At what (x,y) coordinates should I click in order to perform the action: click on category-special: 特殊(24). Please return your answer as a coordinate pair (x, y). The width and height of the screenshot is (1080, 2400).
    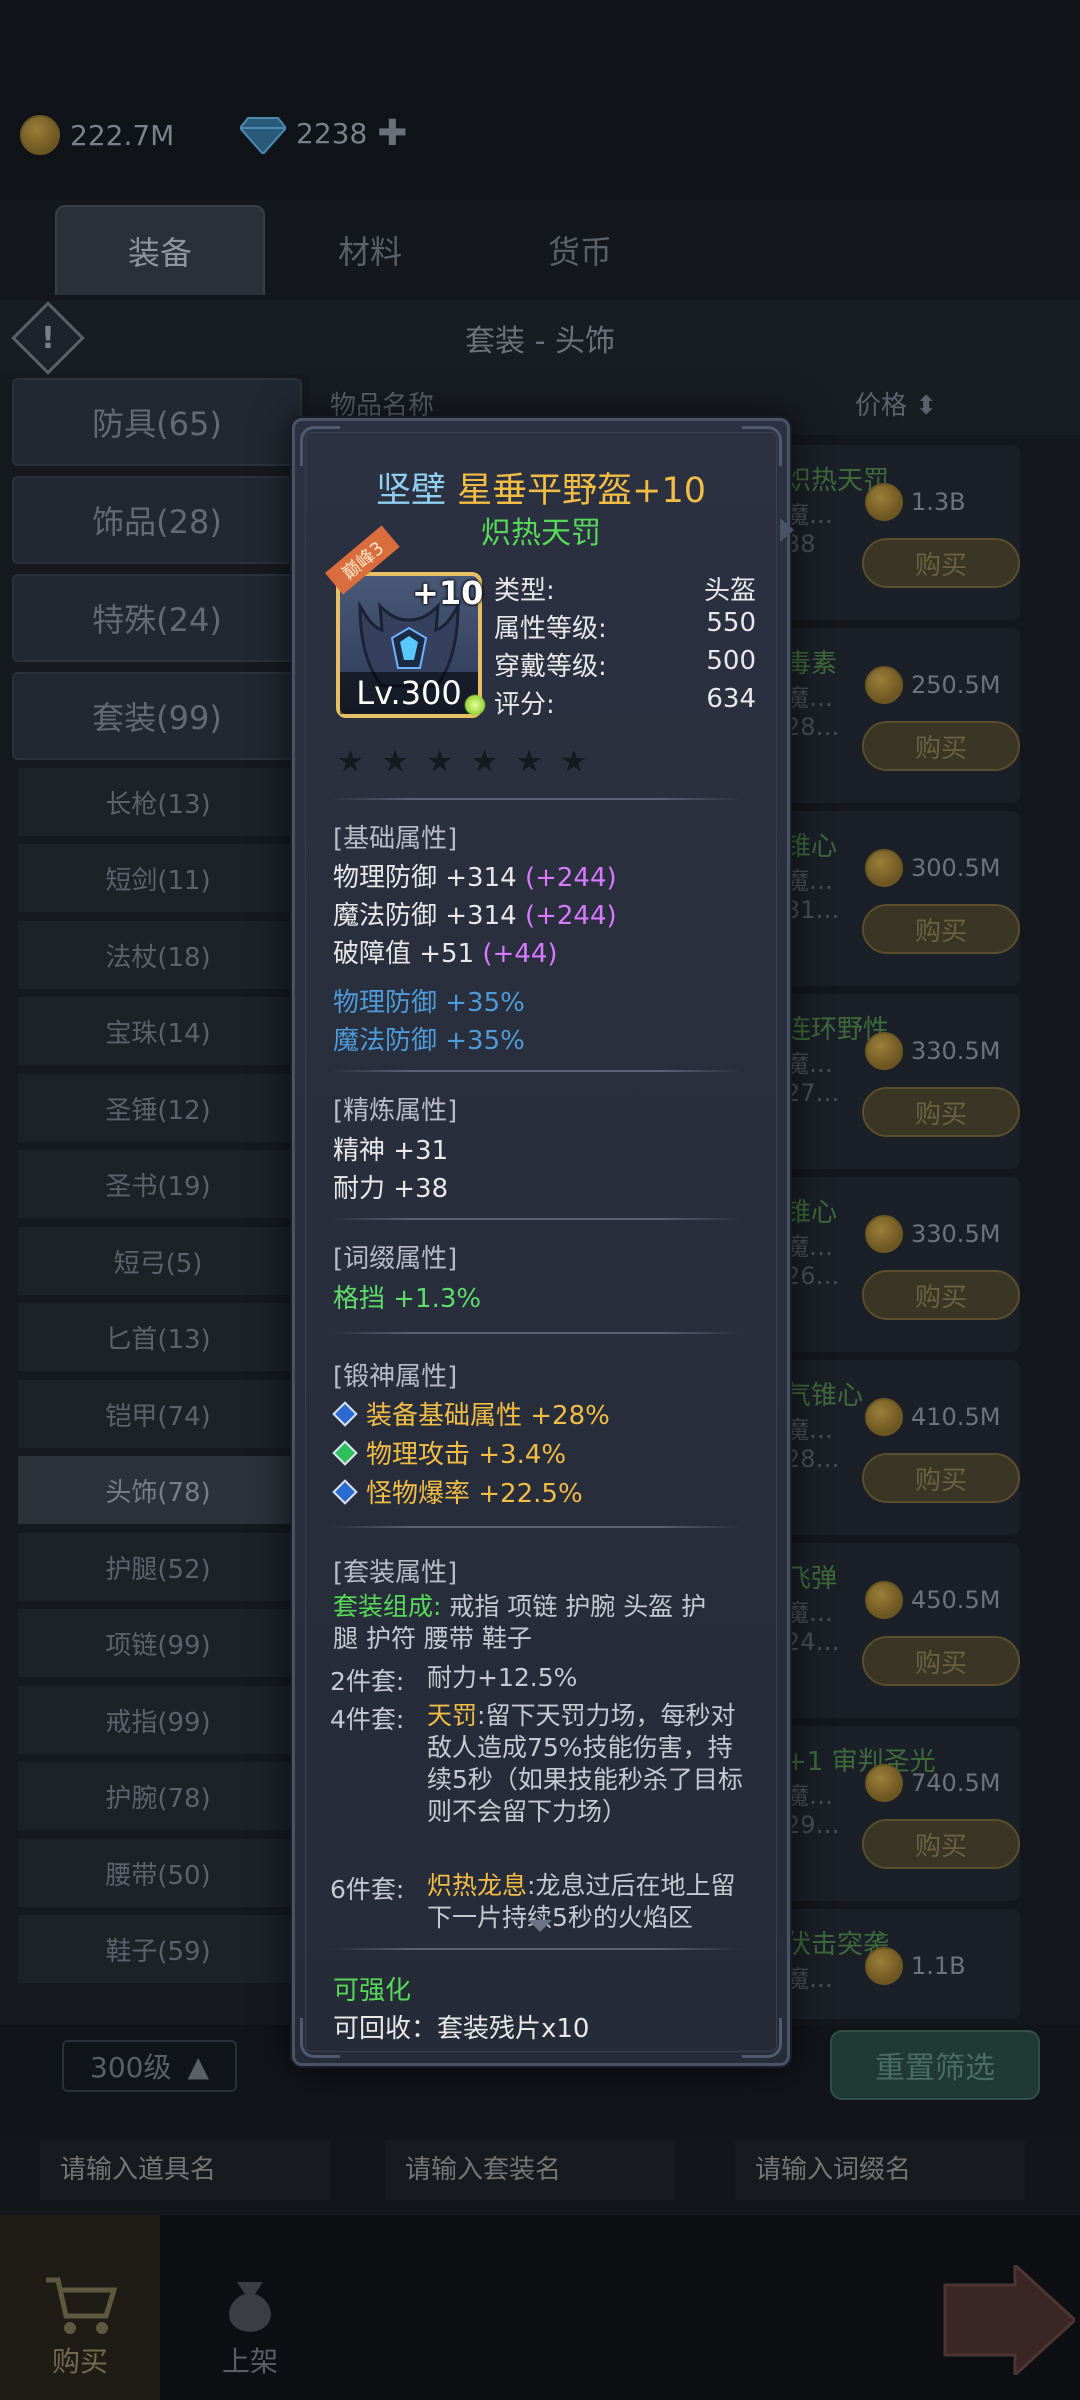
    Looking at the image, I should click on (157, 618).